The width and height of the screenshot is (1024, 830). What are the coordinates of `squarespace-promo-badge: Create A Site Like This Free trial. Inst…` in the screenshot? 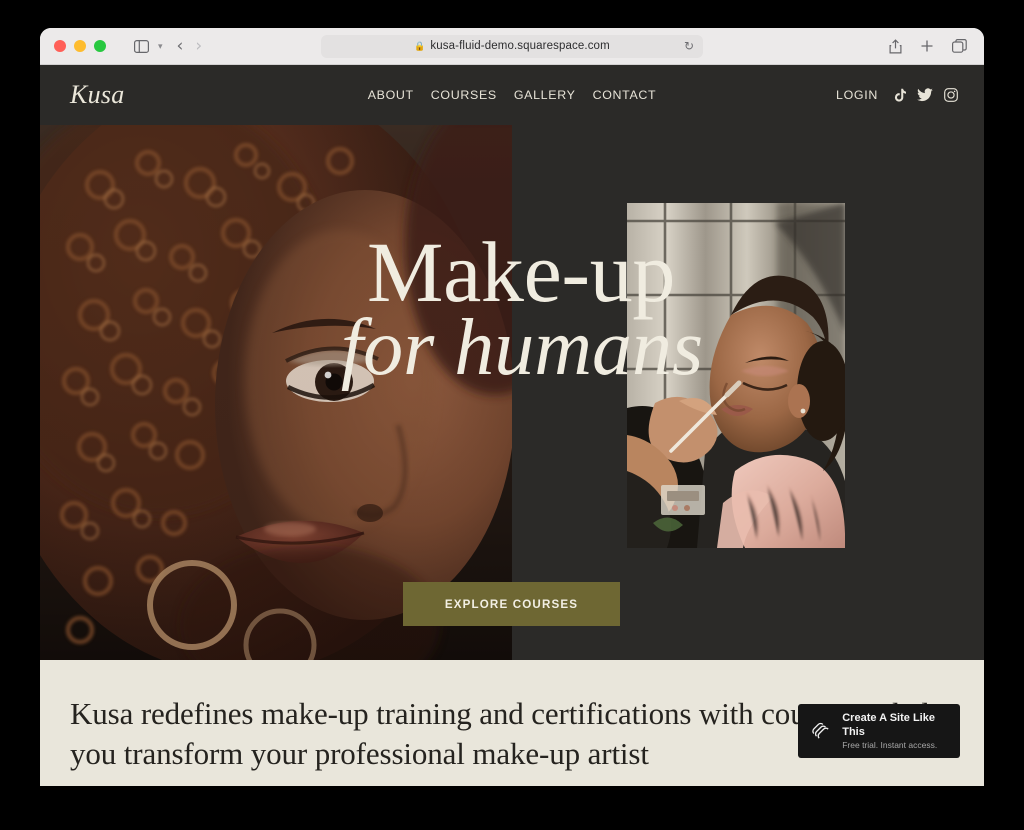 It's located at (879, 731).